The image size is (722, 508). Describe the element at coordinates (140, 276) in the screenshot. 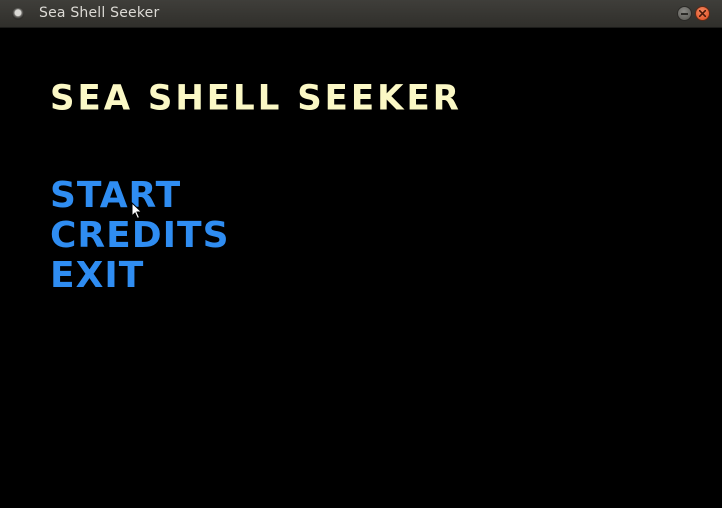

I see `menu-exit-button: EXIT` at that location.